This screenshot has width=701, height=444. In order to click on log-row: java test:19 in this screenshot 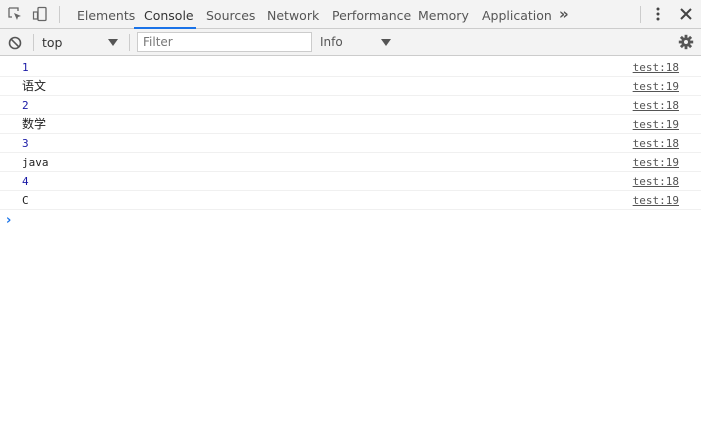, I will do `click(350, 162)`.